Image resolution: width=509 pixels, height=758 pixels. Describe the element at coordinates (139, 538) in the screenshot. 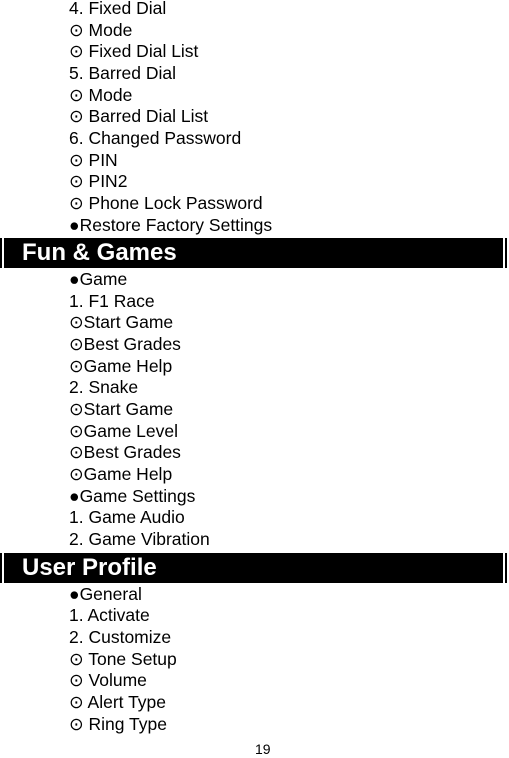

I see `numbered-item: 2. Game Vibration` at that location.